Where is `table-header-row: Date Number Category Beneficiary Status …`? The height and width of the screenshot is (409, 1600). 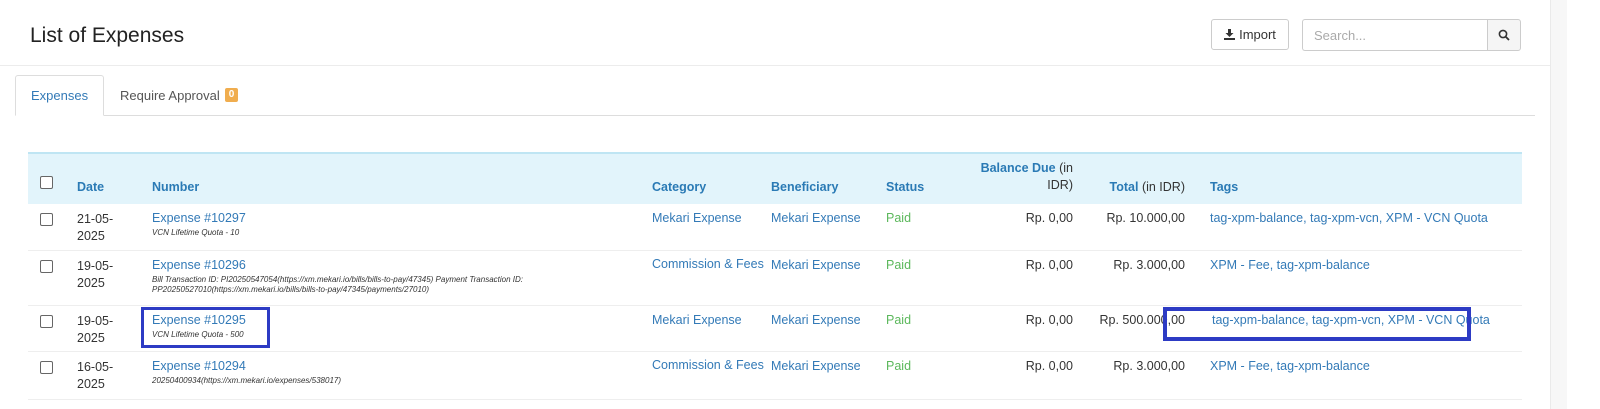 table-header-row: Date Number Category Beneficiary Status … is located at coordinates (775, 178).